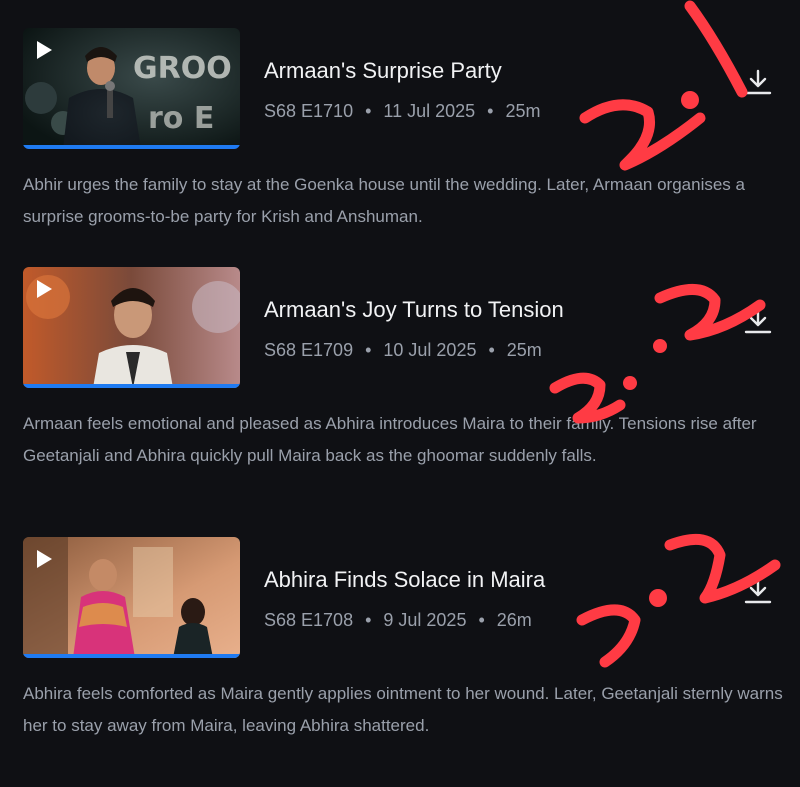 This screenshot has width=800, height=787. I want to click on thumbnail-image: GROO ro E, so click(131, 88).